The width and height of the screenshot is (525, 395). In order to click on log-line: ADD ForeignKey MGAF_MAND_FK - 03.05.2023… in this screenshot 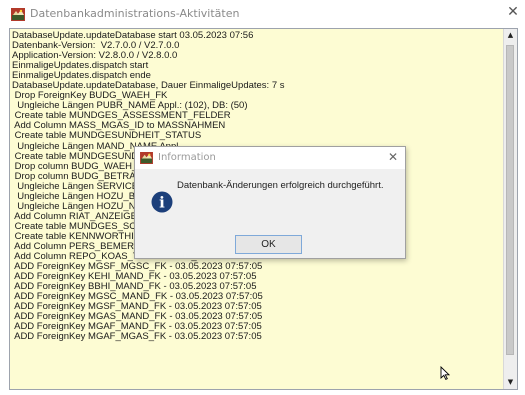, I will do `click(137, 327)`.